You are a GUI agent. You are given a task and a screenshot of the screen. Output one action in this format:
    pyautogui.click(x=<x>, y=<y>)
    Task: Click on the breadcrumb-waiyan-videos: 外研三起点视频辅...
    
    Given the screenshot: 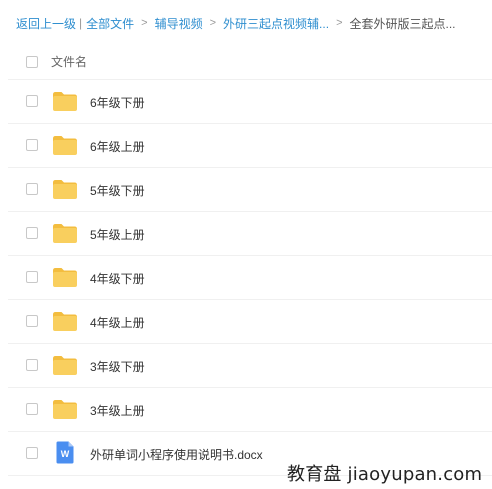 What is the action you would take?
    pyautogui.click(x=276, y=23)
    